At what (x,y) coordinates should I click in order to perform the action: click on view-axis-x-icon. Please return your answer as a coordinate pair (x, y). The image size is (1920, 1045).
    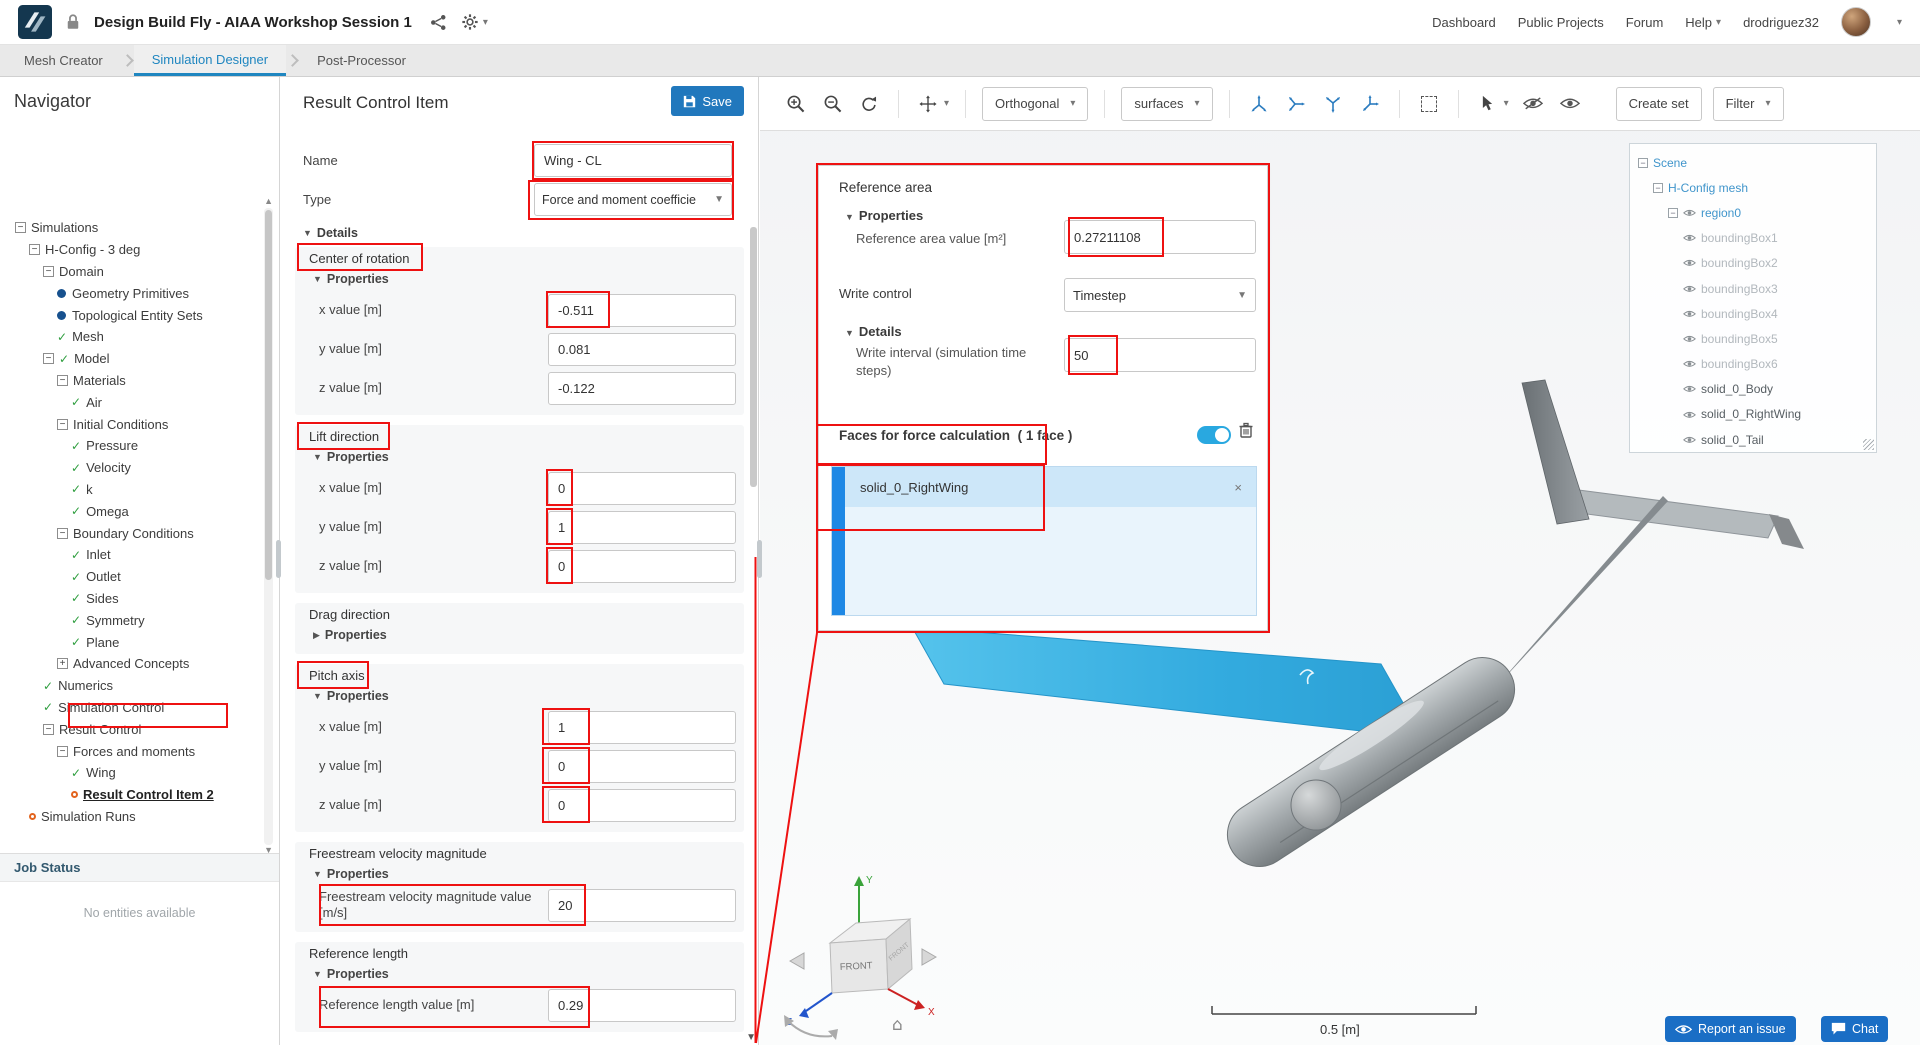
    Looking at the image, I should click on (1296, 104).